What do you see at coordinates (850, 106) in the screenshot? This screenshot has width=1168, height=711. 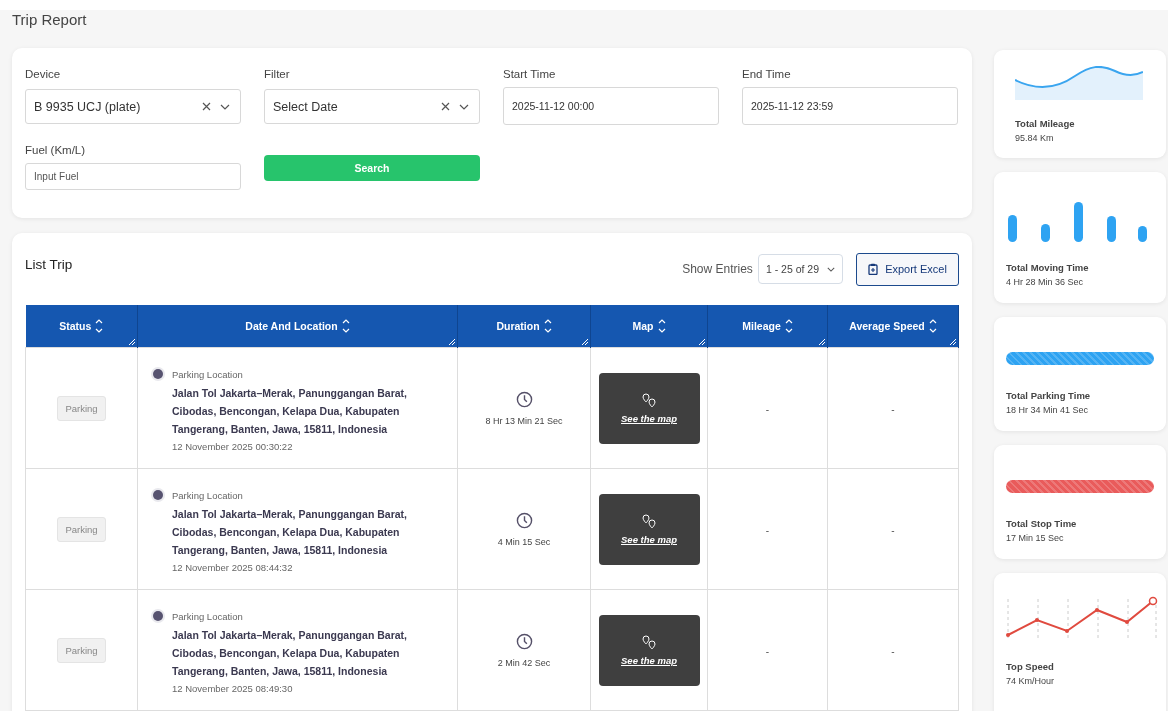 I see `date-time-field: 2025-11-12 23:59` at bounding box center [850, 106].